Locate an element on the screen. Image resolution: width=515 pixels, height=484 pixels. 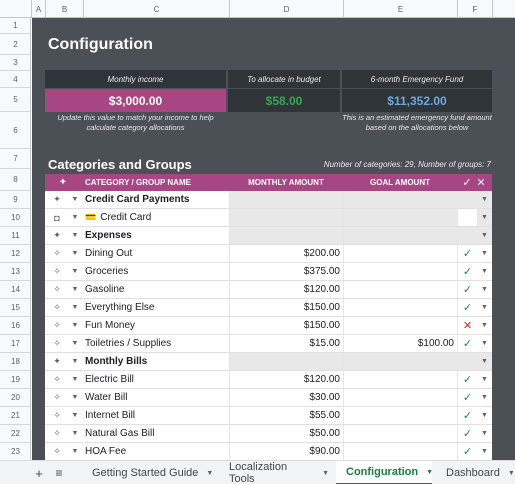
table-row: ✧ ▼ Gasoline $120.00 ✓ ▼ is located at coordinates (268, 290).